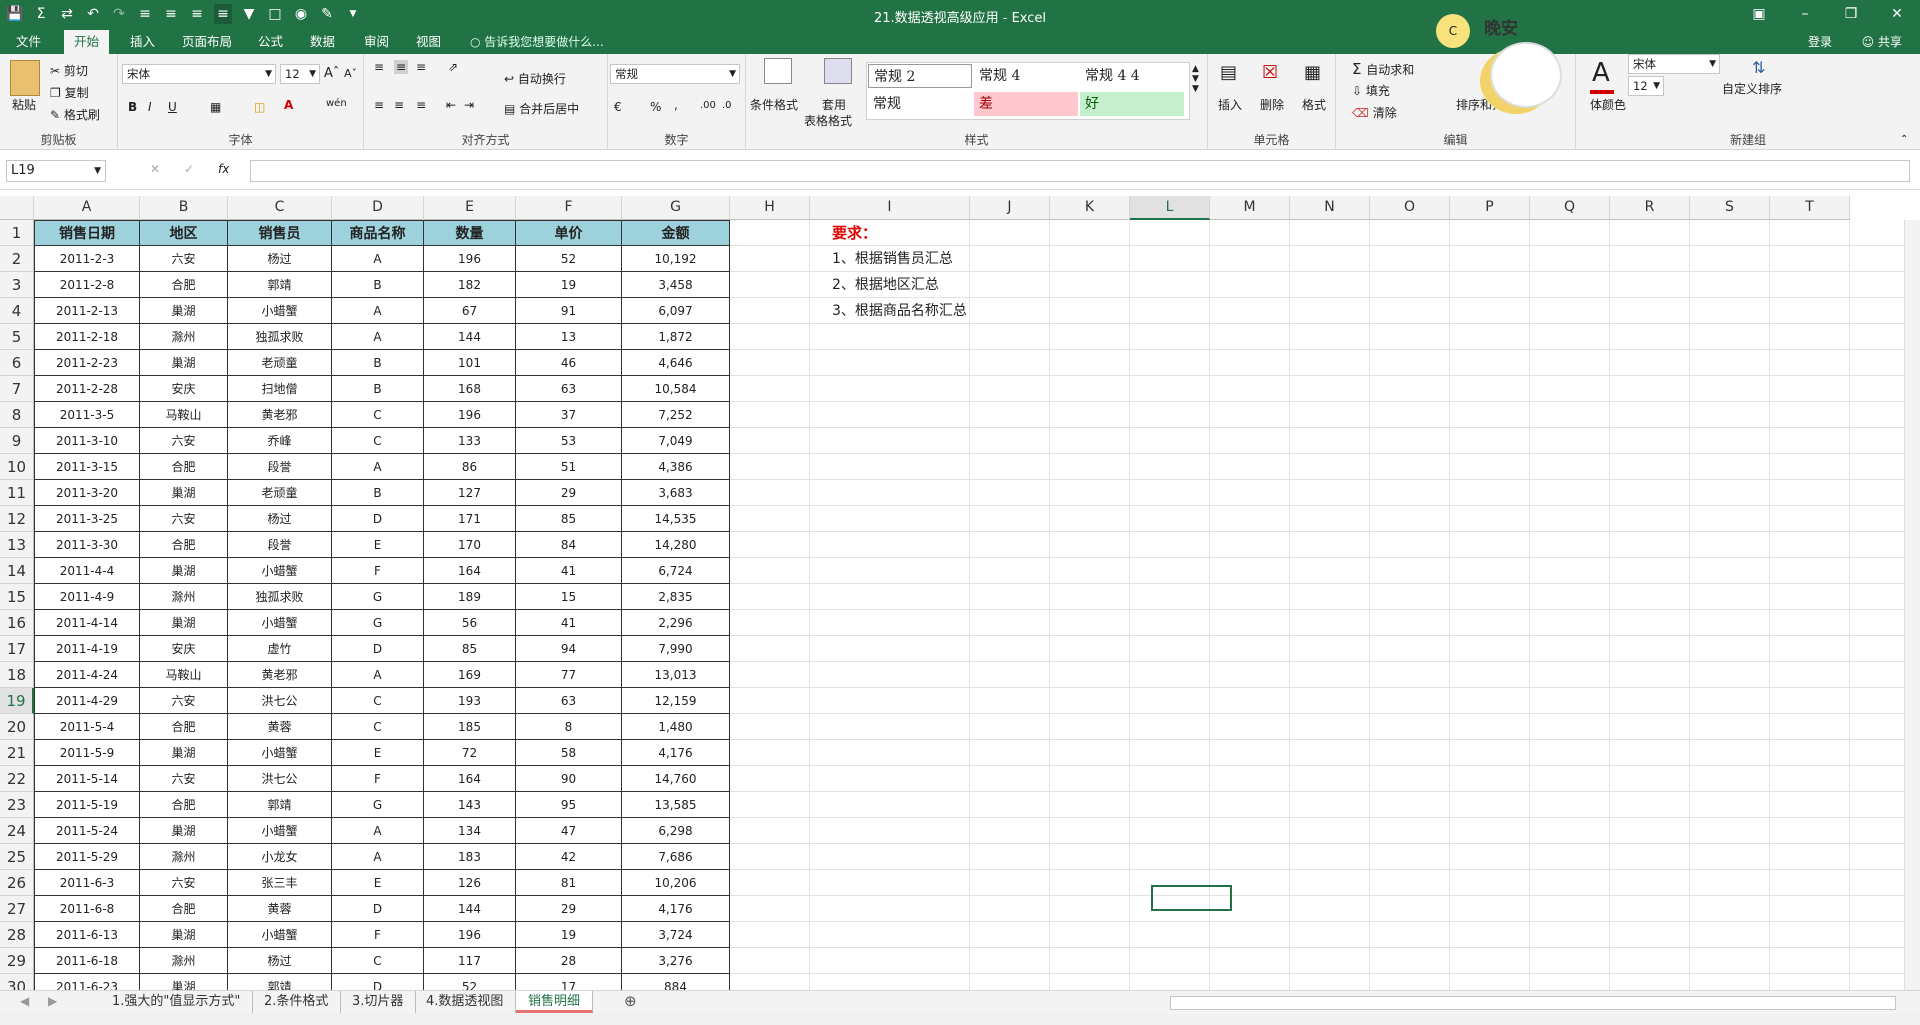 The image size is (1920, 1025). Describe the element at coordinates (1195, 79) in the screenshot. I see `gallery-scroll-icon: ▲ ▼ ▼` at that location.